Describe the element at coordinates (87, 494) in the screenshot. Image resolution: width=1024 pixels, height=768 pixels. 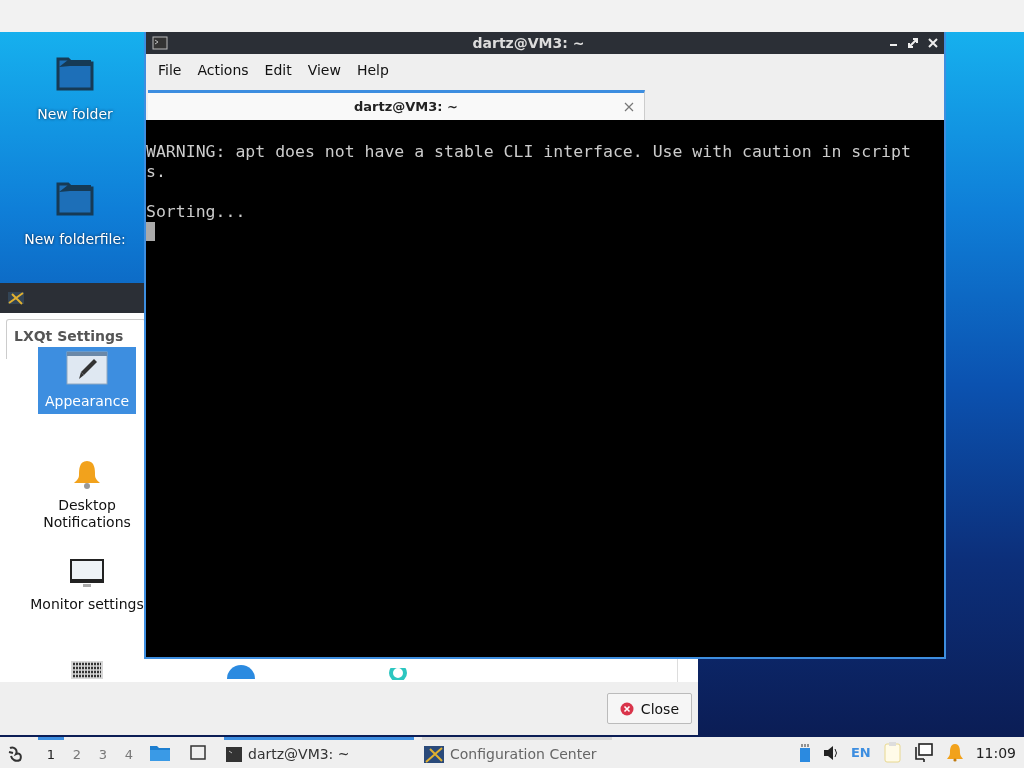
I see `settings-item: Desktop Notifications` at that location.